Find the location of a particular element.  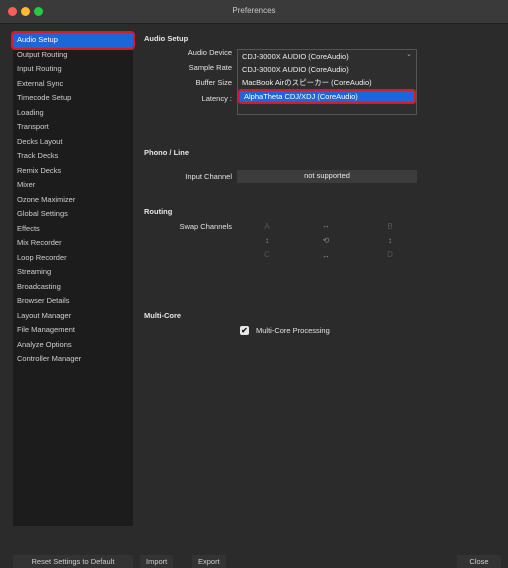

sidebar-item-effects: Effects is located at coordinates (73, 229).